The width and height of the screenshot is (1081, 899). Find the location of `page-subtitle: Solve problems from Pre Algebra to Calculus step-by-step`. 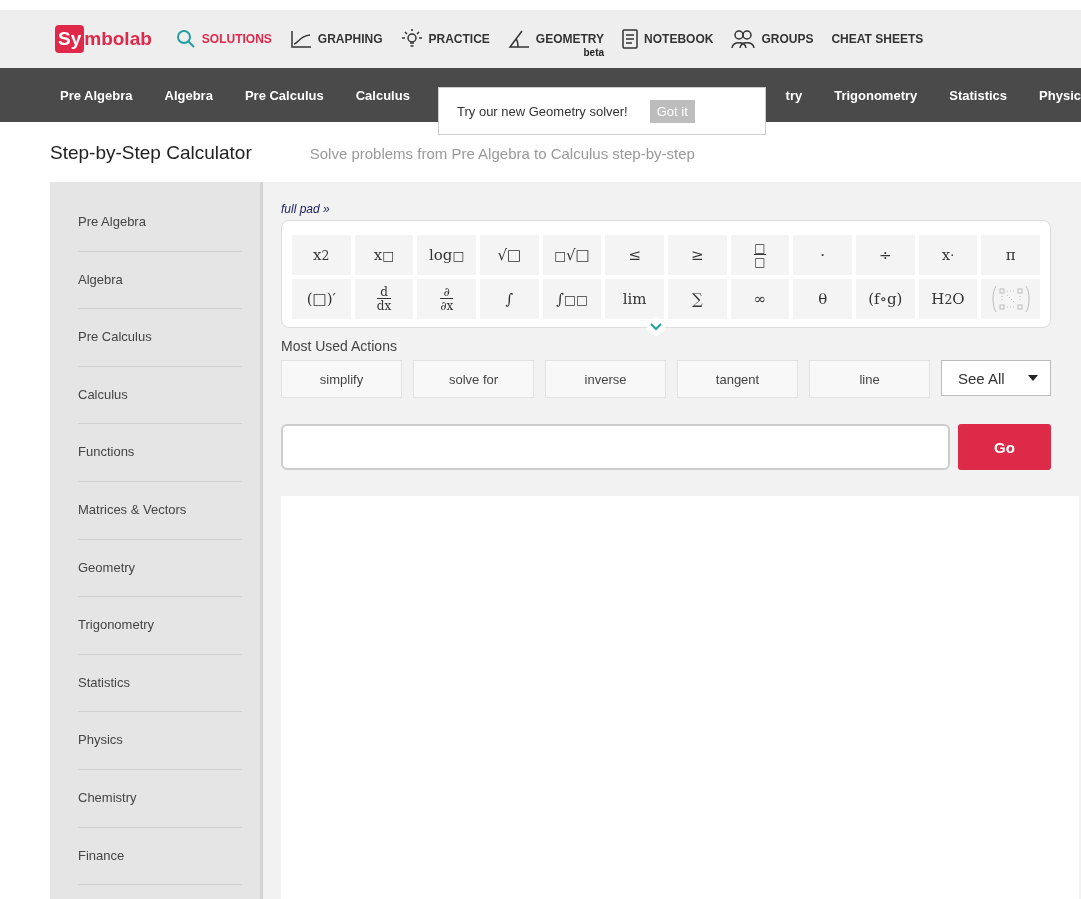

page-subtitle: Solve problems from Pre Algebra to Calculus step-by-step is located at coordinates (502, 153).